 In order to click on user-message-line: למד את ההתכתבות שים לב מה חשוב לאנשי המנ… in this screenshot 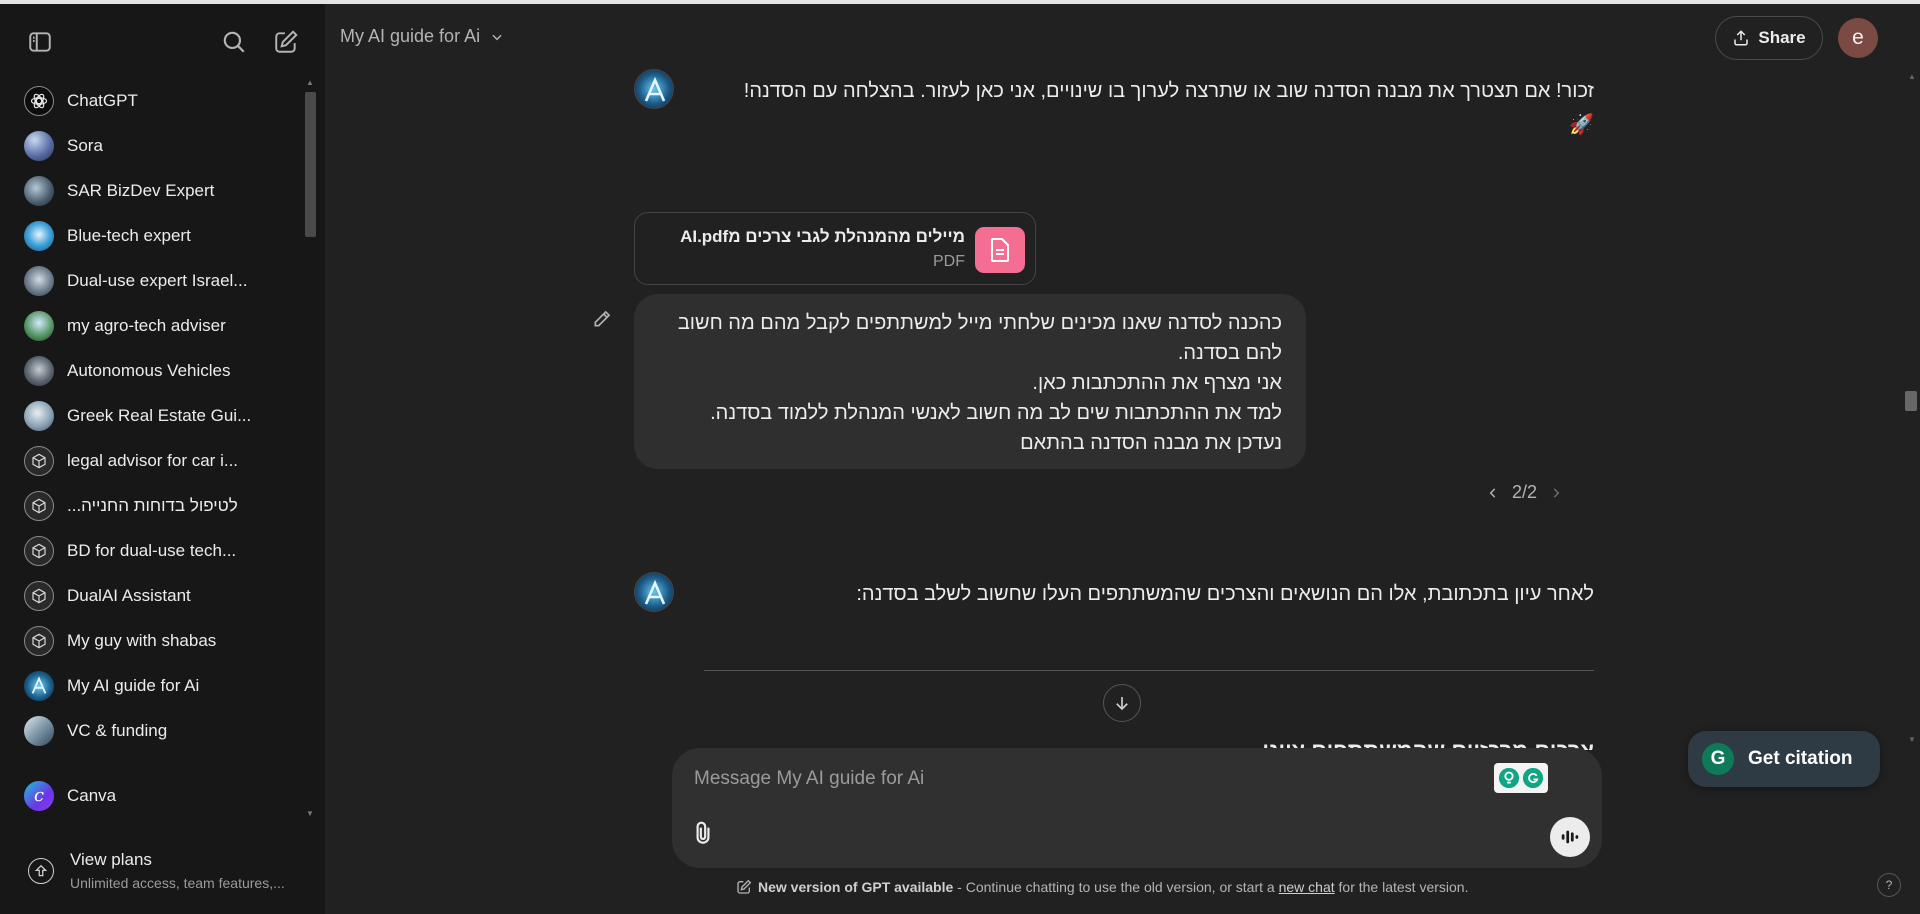, I will do `click(996, 413)`.